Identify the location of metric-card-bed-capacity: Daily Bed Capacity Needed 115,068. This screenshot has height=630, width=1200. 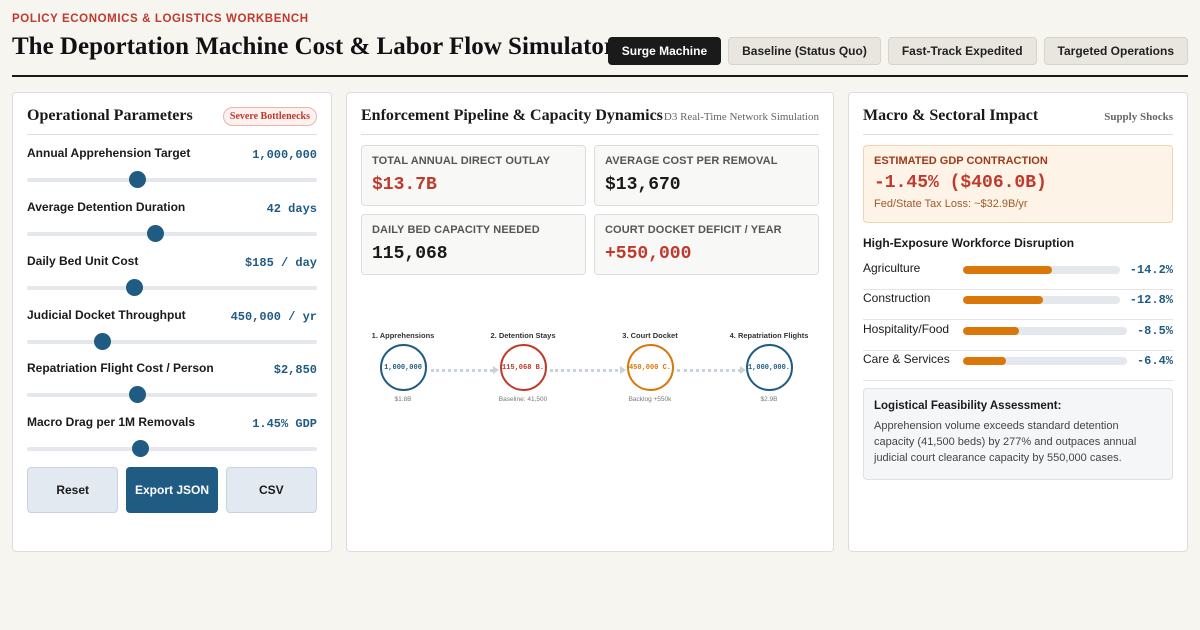
(473, 244).